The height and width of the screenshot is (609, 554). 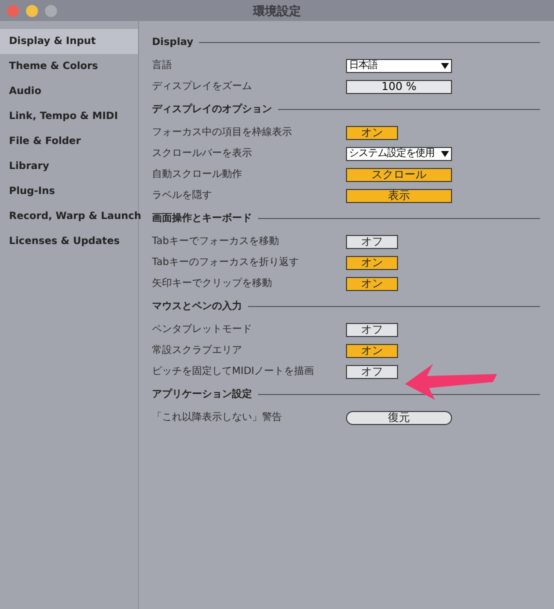 What do you see at coordinates (277, 11) in the screenshot?
I see `window-title: 環境設定` at bounding box center [277, 11].